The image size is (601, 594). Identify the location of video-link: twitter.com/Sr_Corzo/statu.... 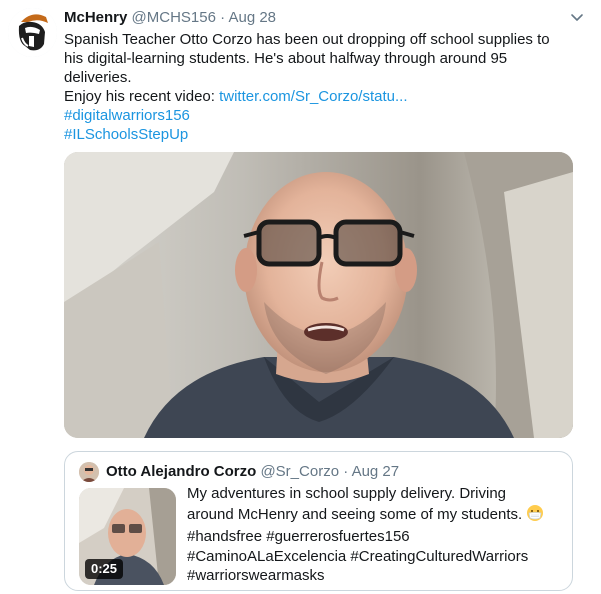
(313, 96).